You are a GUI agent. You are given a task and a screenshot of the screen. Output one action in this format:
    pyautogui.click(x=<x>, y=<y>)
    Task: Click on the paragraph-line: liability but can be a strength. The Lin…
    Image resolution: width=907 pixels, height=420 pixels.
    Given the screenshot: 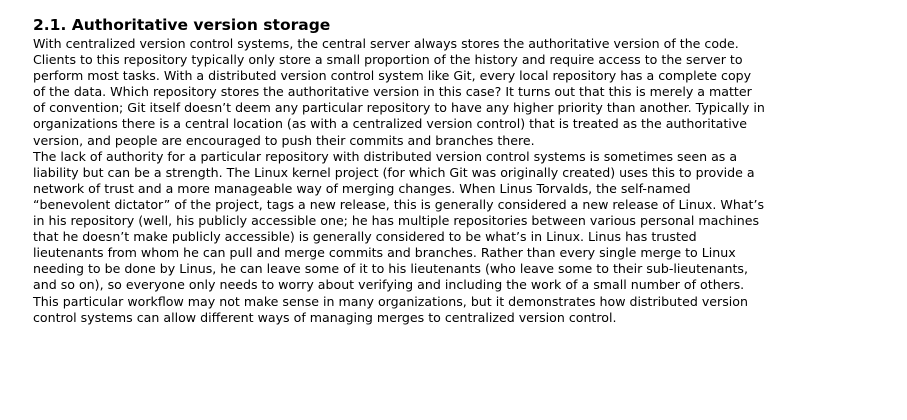 What is the action you would take?
    pyautogui.click(x=394, y=172)
    